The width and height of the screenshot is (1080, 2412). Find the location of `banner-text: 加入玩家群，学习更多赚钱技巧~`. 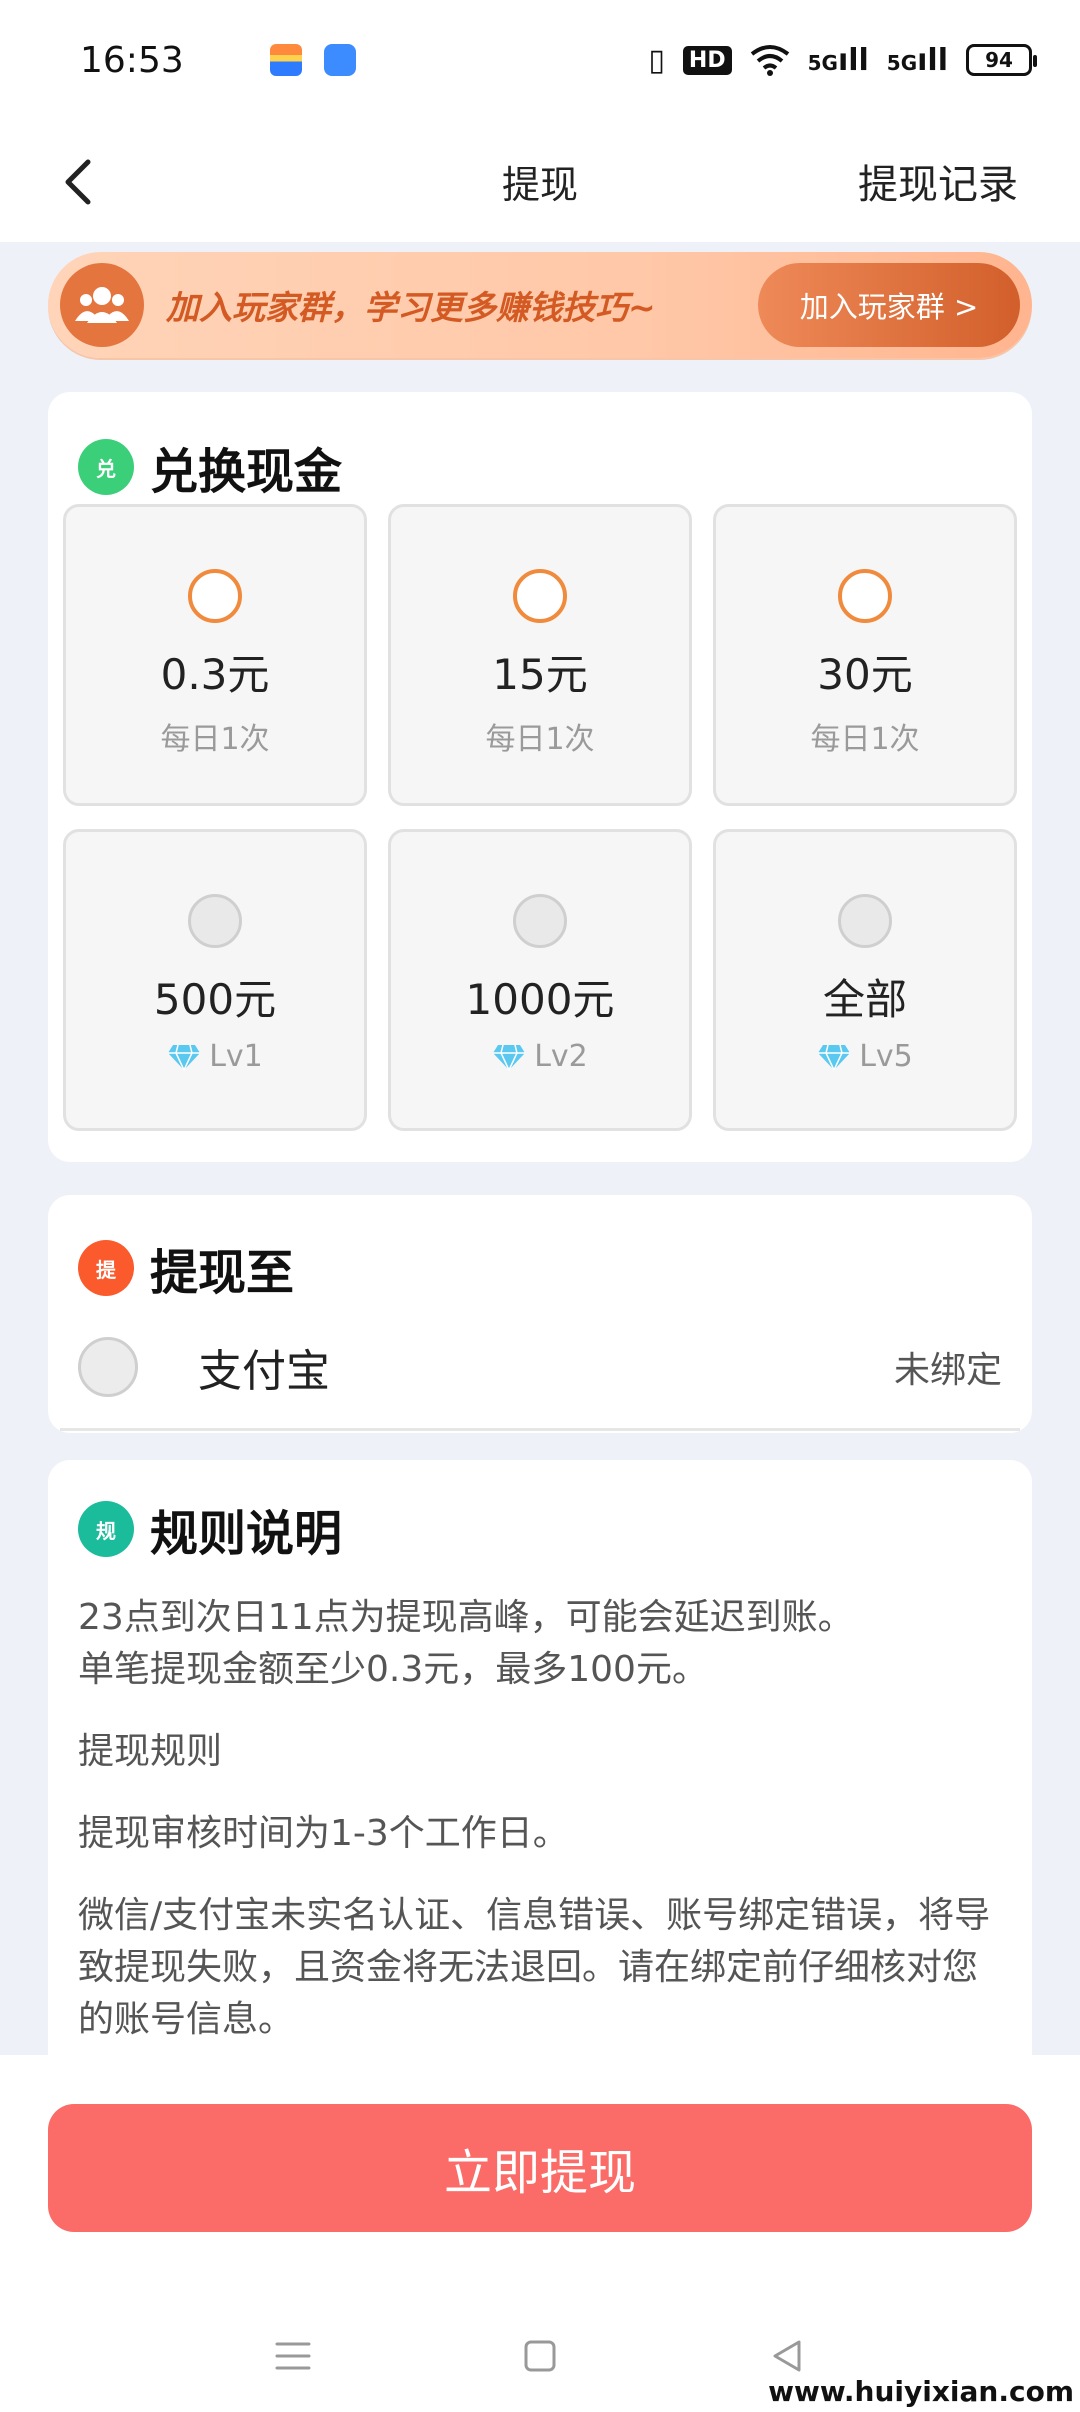

banner-text: 加入玩家群，学习更多赚钱技巧~ is located at coordinates (411, 307).